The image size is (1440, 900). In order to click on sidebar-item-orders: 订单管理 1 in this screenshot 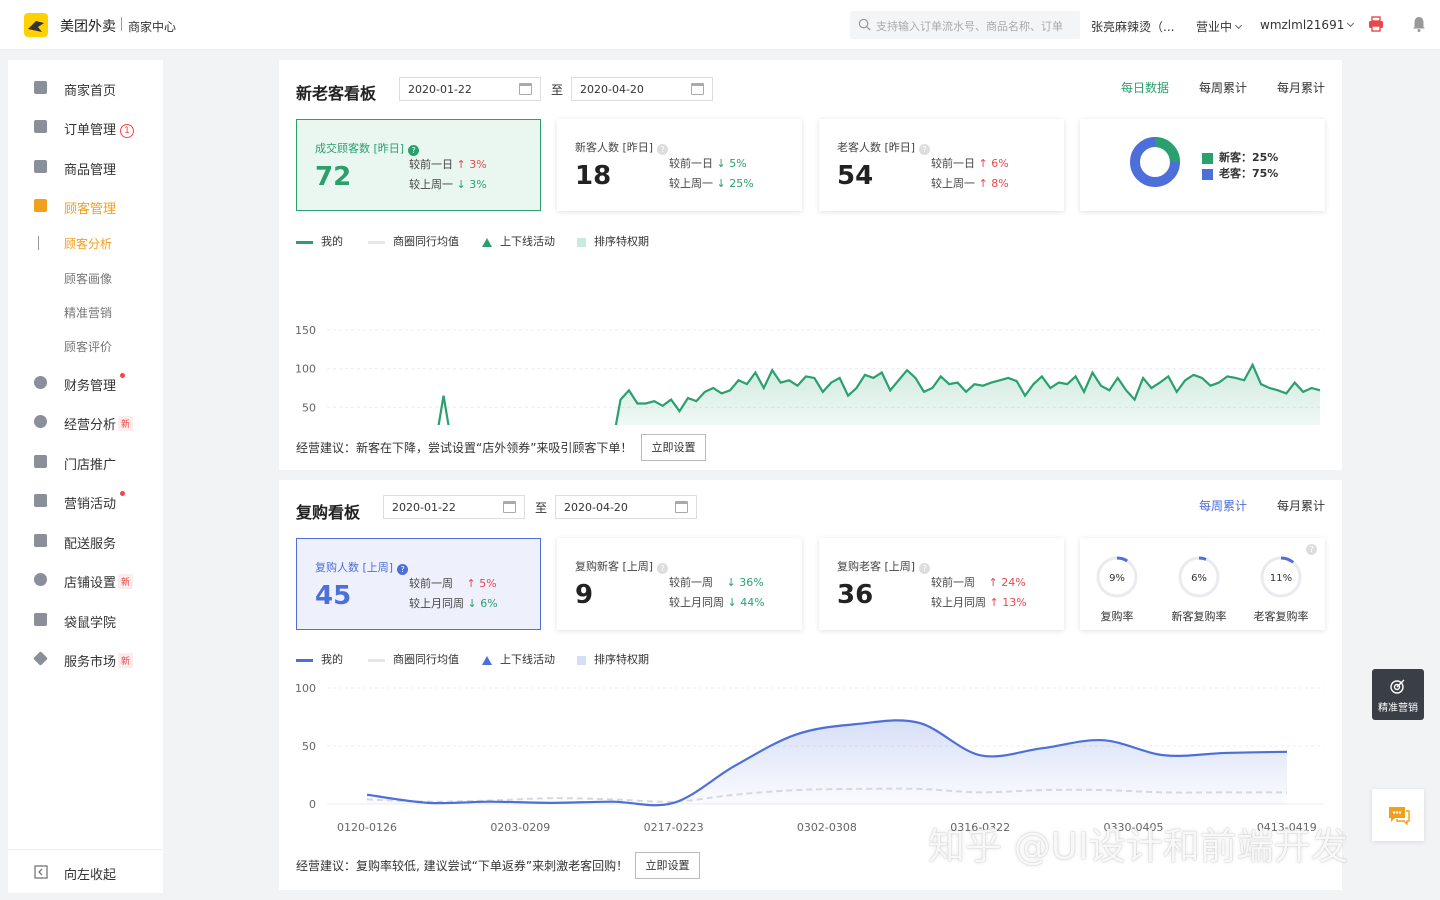, I will do `click(85, 127)`.